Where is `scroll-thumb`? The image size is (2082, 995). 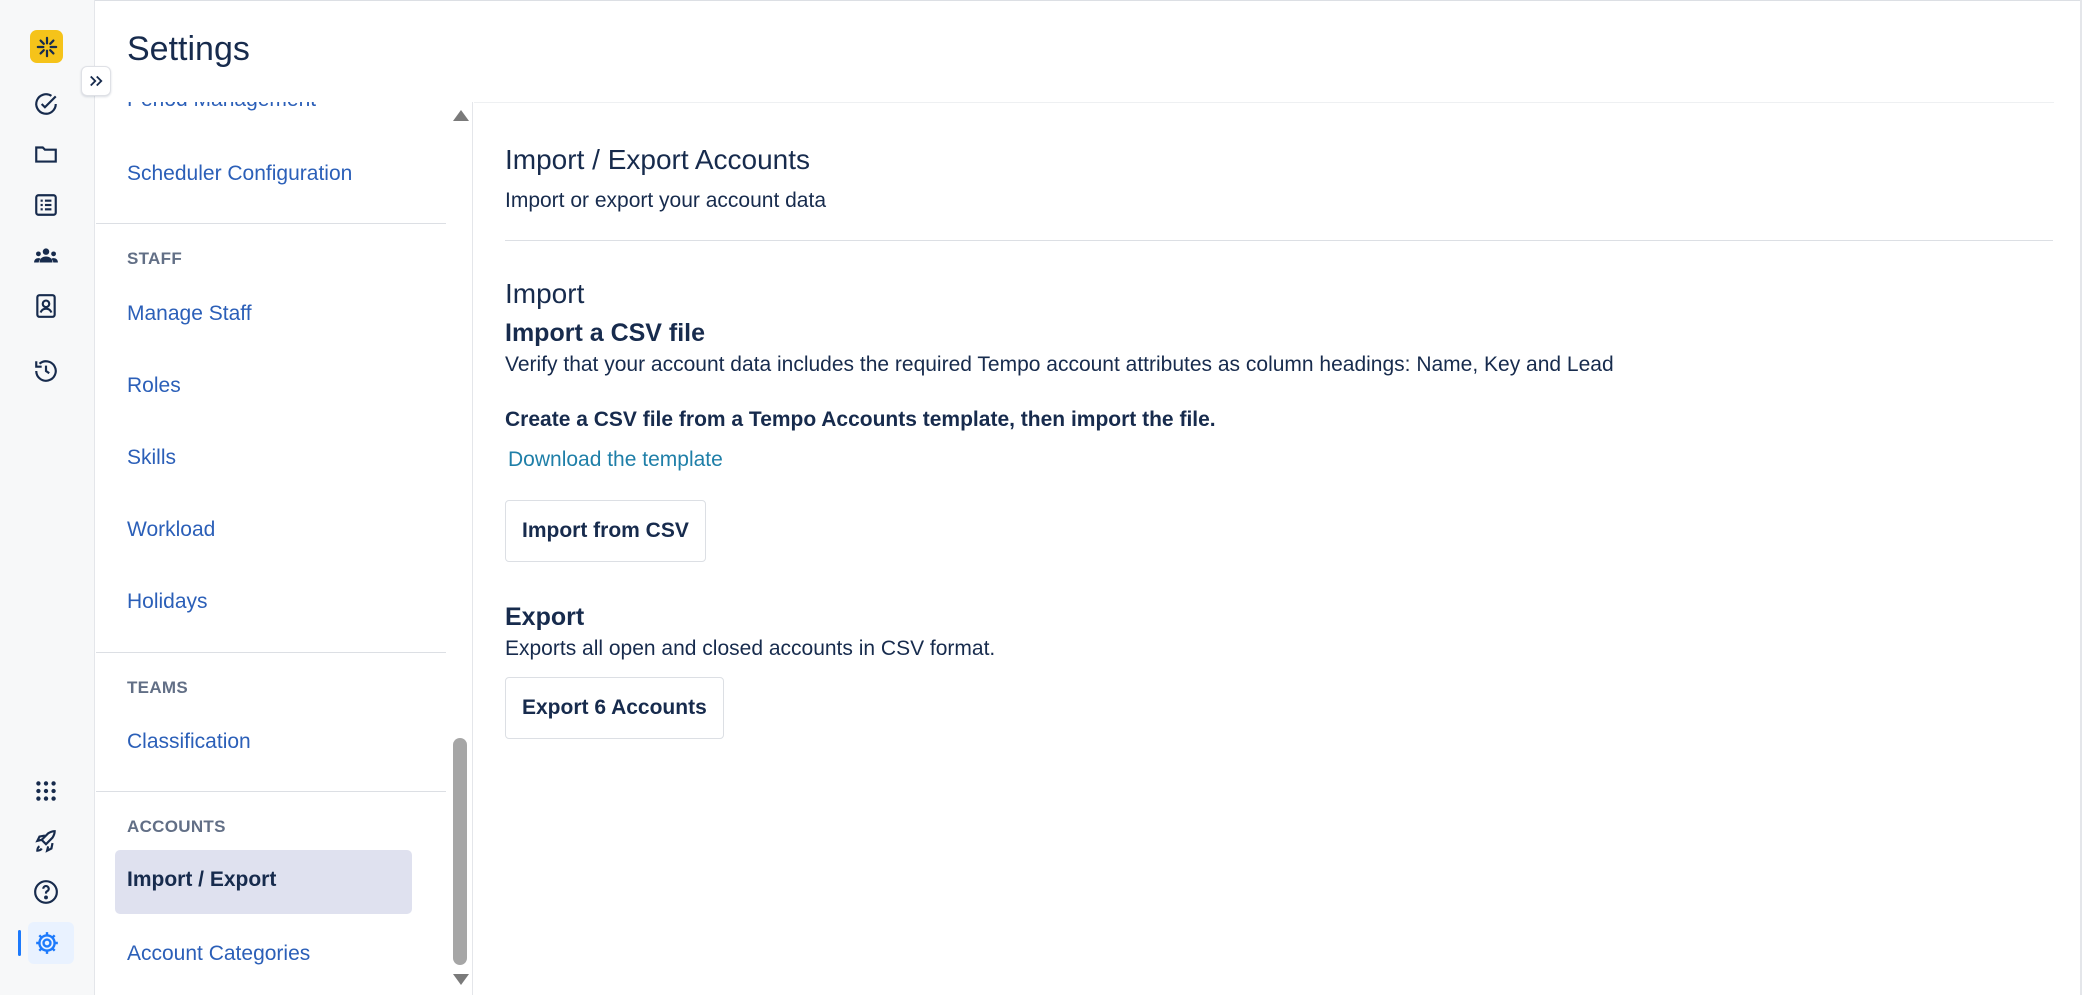 scroll-thumb is located at coordinates (460, 851).